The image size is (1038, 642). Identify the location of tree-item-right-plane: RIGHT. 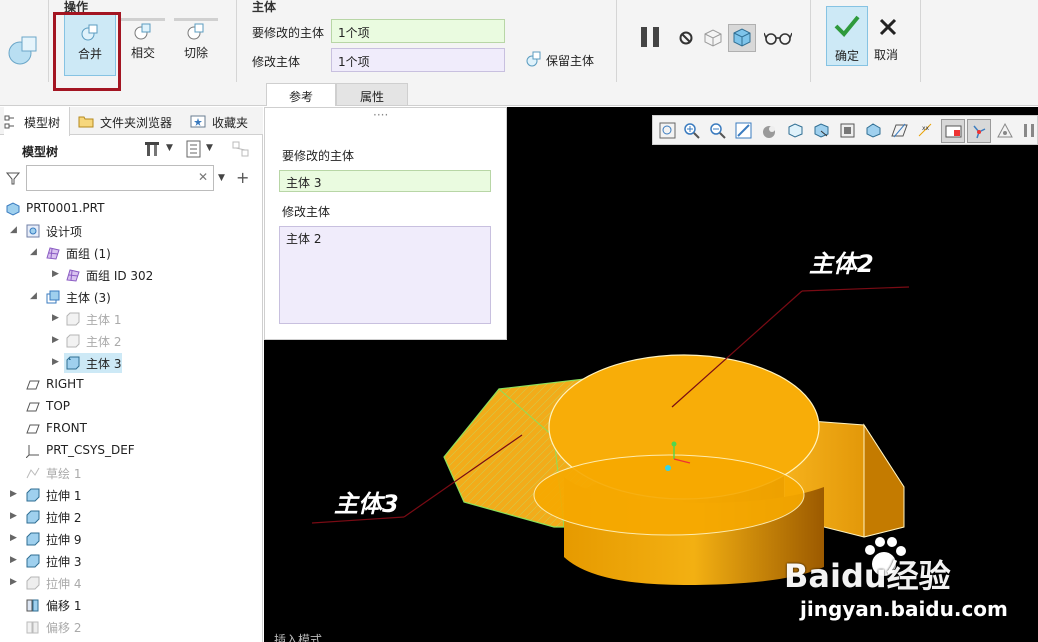
(131, 385).